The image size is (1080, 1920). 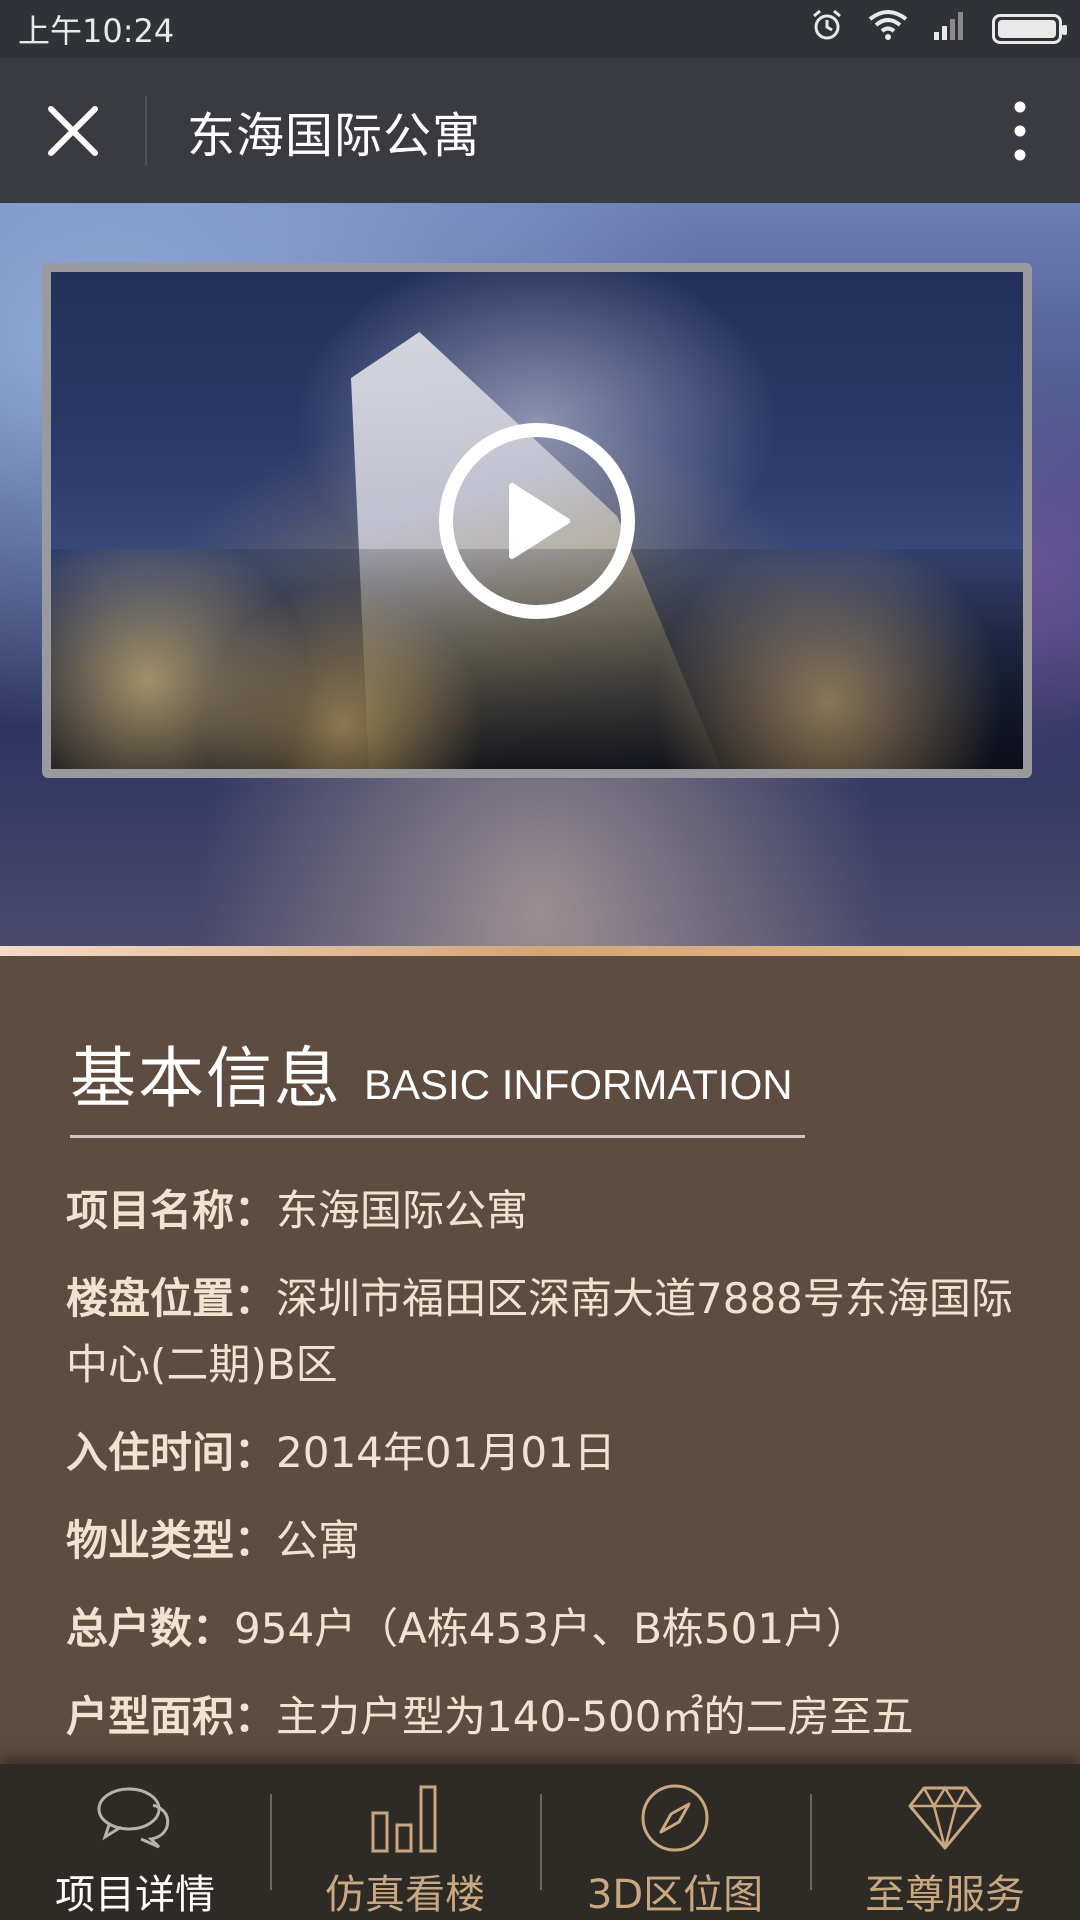 What do you see at coordinates (945, 1895) in the screenshot?
I see `nav-label: 至尊服务` at bounding box center [945, 1895].